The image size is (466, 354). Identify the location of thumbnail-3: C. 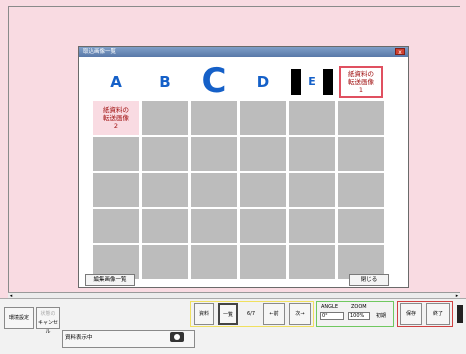
(214, 81).